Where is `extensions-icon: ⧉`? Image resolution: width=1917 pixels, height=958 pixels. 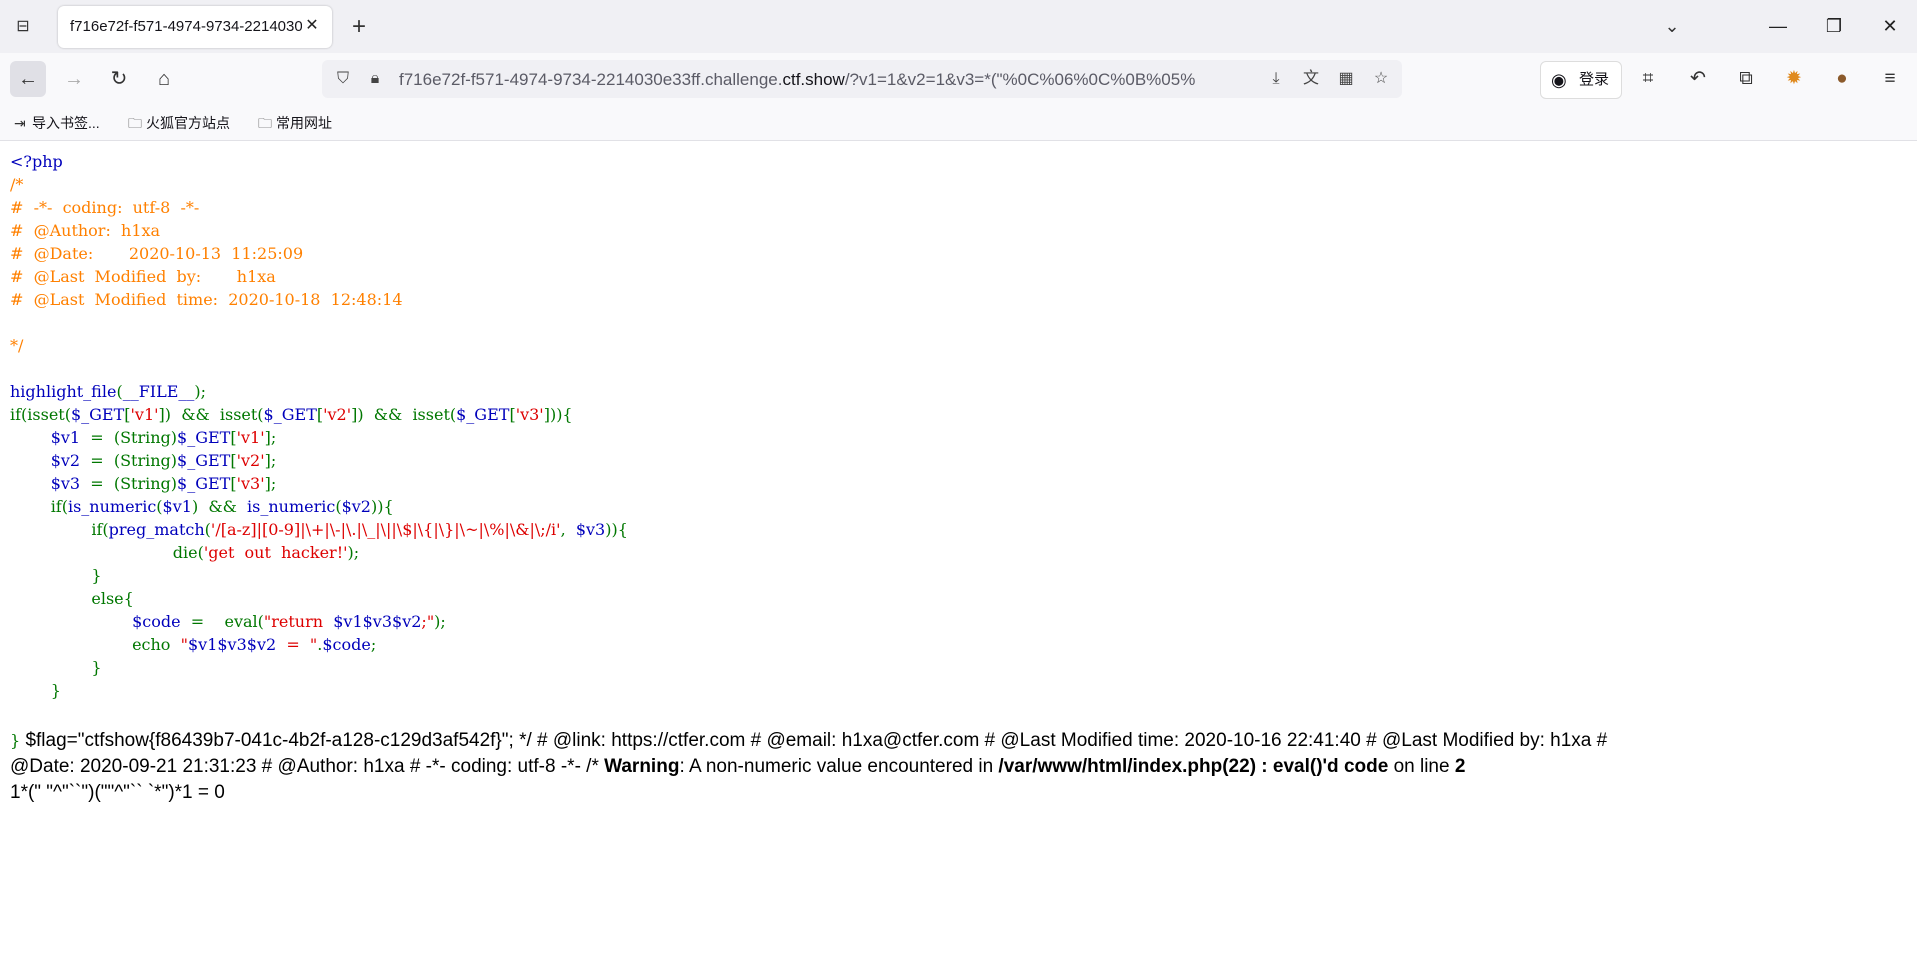
extensions-icon: ⧉ is located at coordinates (1746, 79).